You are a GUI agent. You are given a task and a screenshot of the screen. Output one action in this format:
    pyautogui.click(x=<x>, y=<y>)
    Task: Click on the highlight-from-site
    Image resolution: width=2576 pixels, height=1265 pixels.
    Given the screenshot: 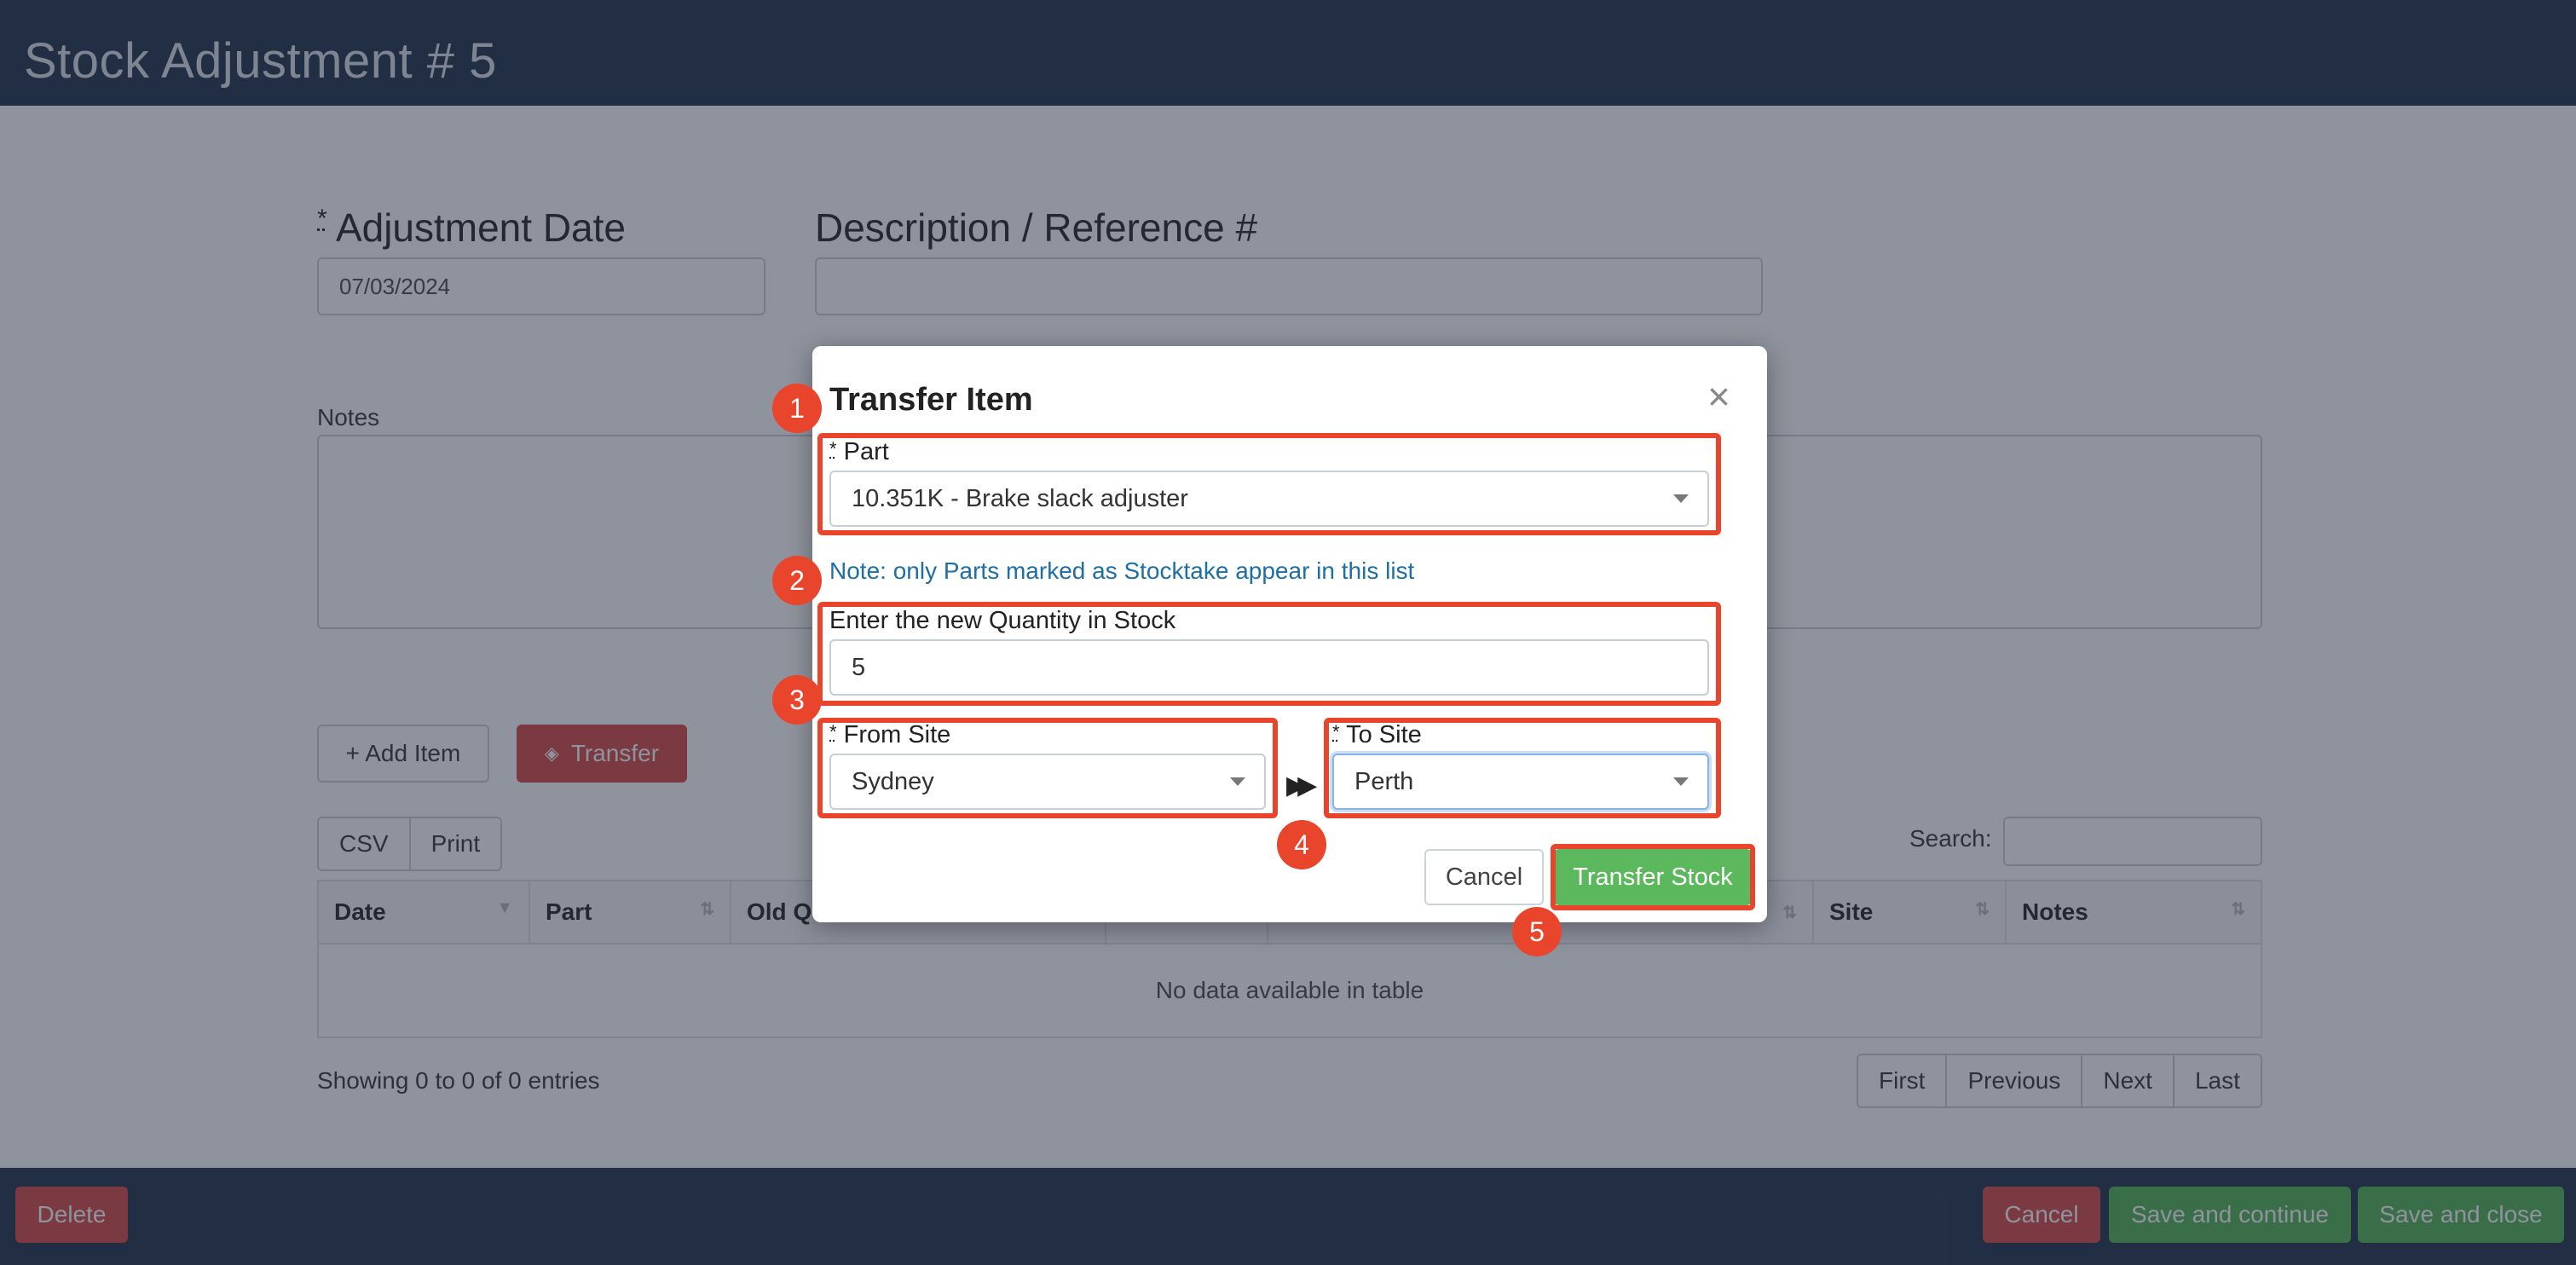 What is the action you would take?
    pyautogui.click(x=1047, y=768)
    